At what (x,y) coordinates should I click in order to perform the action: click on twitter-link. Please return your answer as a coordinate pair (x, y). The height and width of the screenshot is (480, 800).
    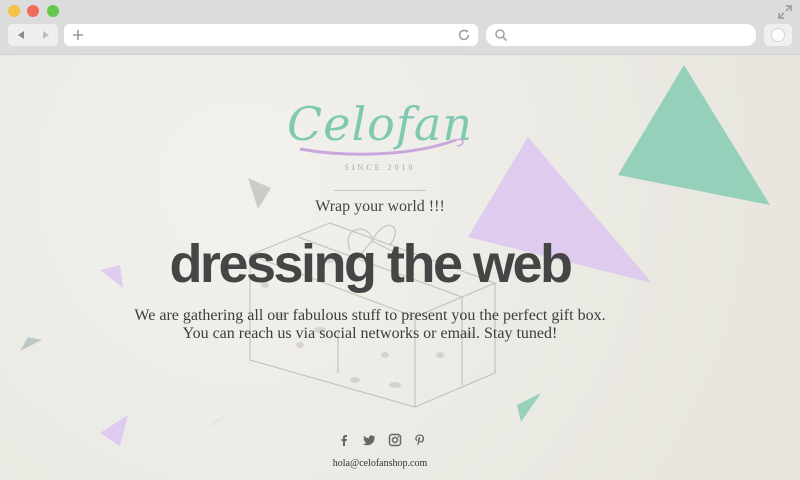
    Looking at the image, I should click on (369, 440).